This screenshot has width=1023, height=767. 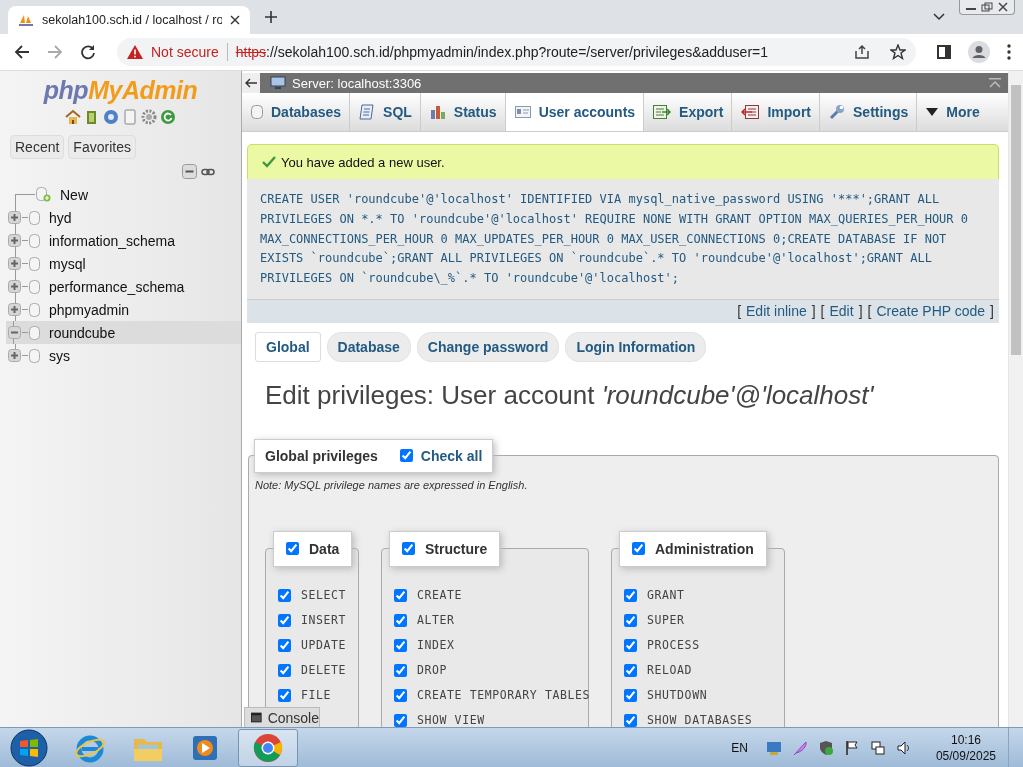 I want to click on clock: 10:16 05/09/2025, so click(x=965, y=747).